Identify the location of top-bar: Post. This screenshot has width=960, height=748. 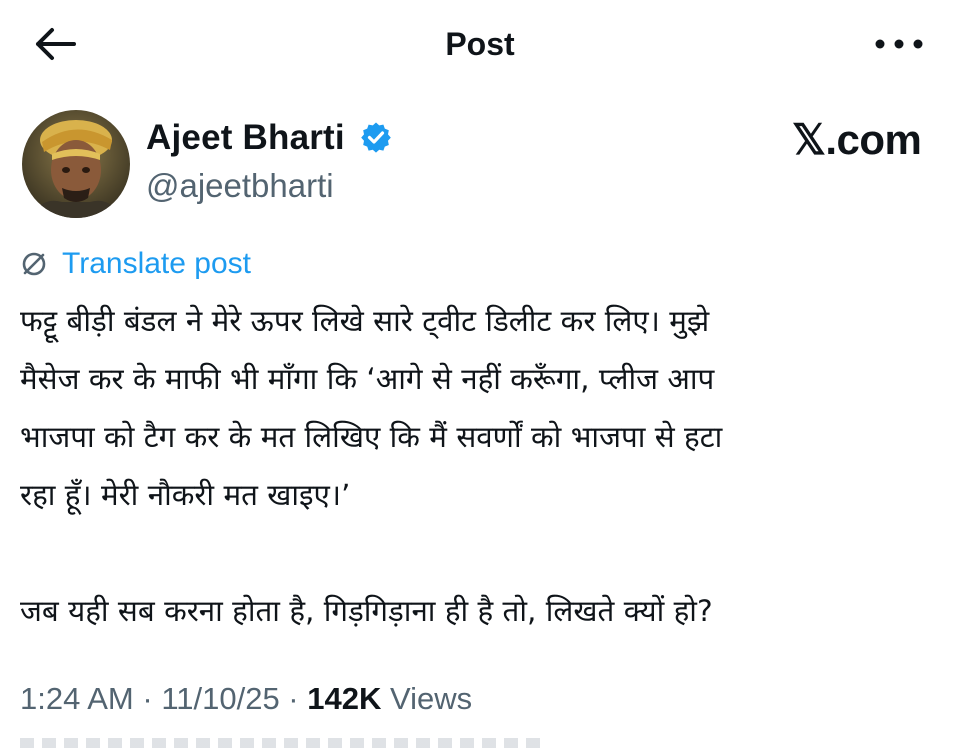
(480, 45).